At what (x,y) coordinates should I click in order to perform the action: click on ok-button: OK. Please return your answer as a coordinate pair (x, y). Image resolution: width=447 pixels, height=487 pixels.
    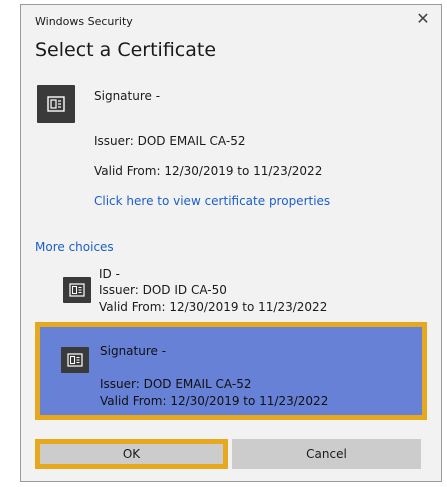
    Looking at the image, I should click on (131, 454).